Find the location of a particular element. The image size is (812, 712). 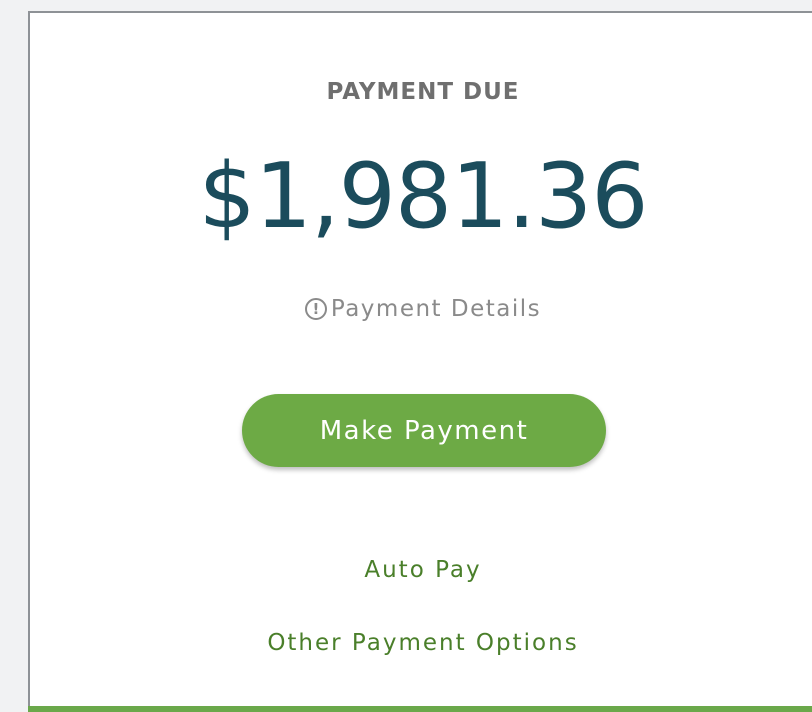

payment-details-link: ! Payment Details is located at coordinates (421, 309).